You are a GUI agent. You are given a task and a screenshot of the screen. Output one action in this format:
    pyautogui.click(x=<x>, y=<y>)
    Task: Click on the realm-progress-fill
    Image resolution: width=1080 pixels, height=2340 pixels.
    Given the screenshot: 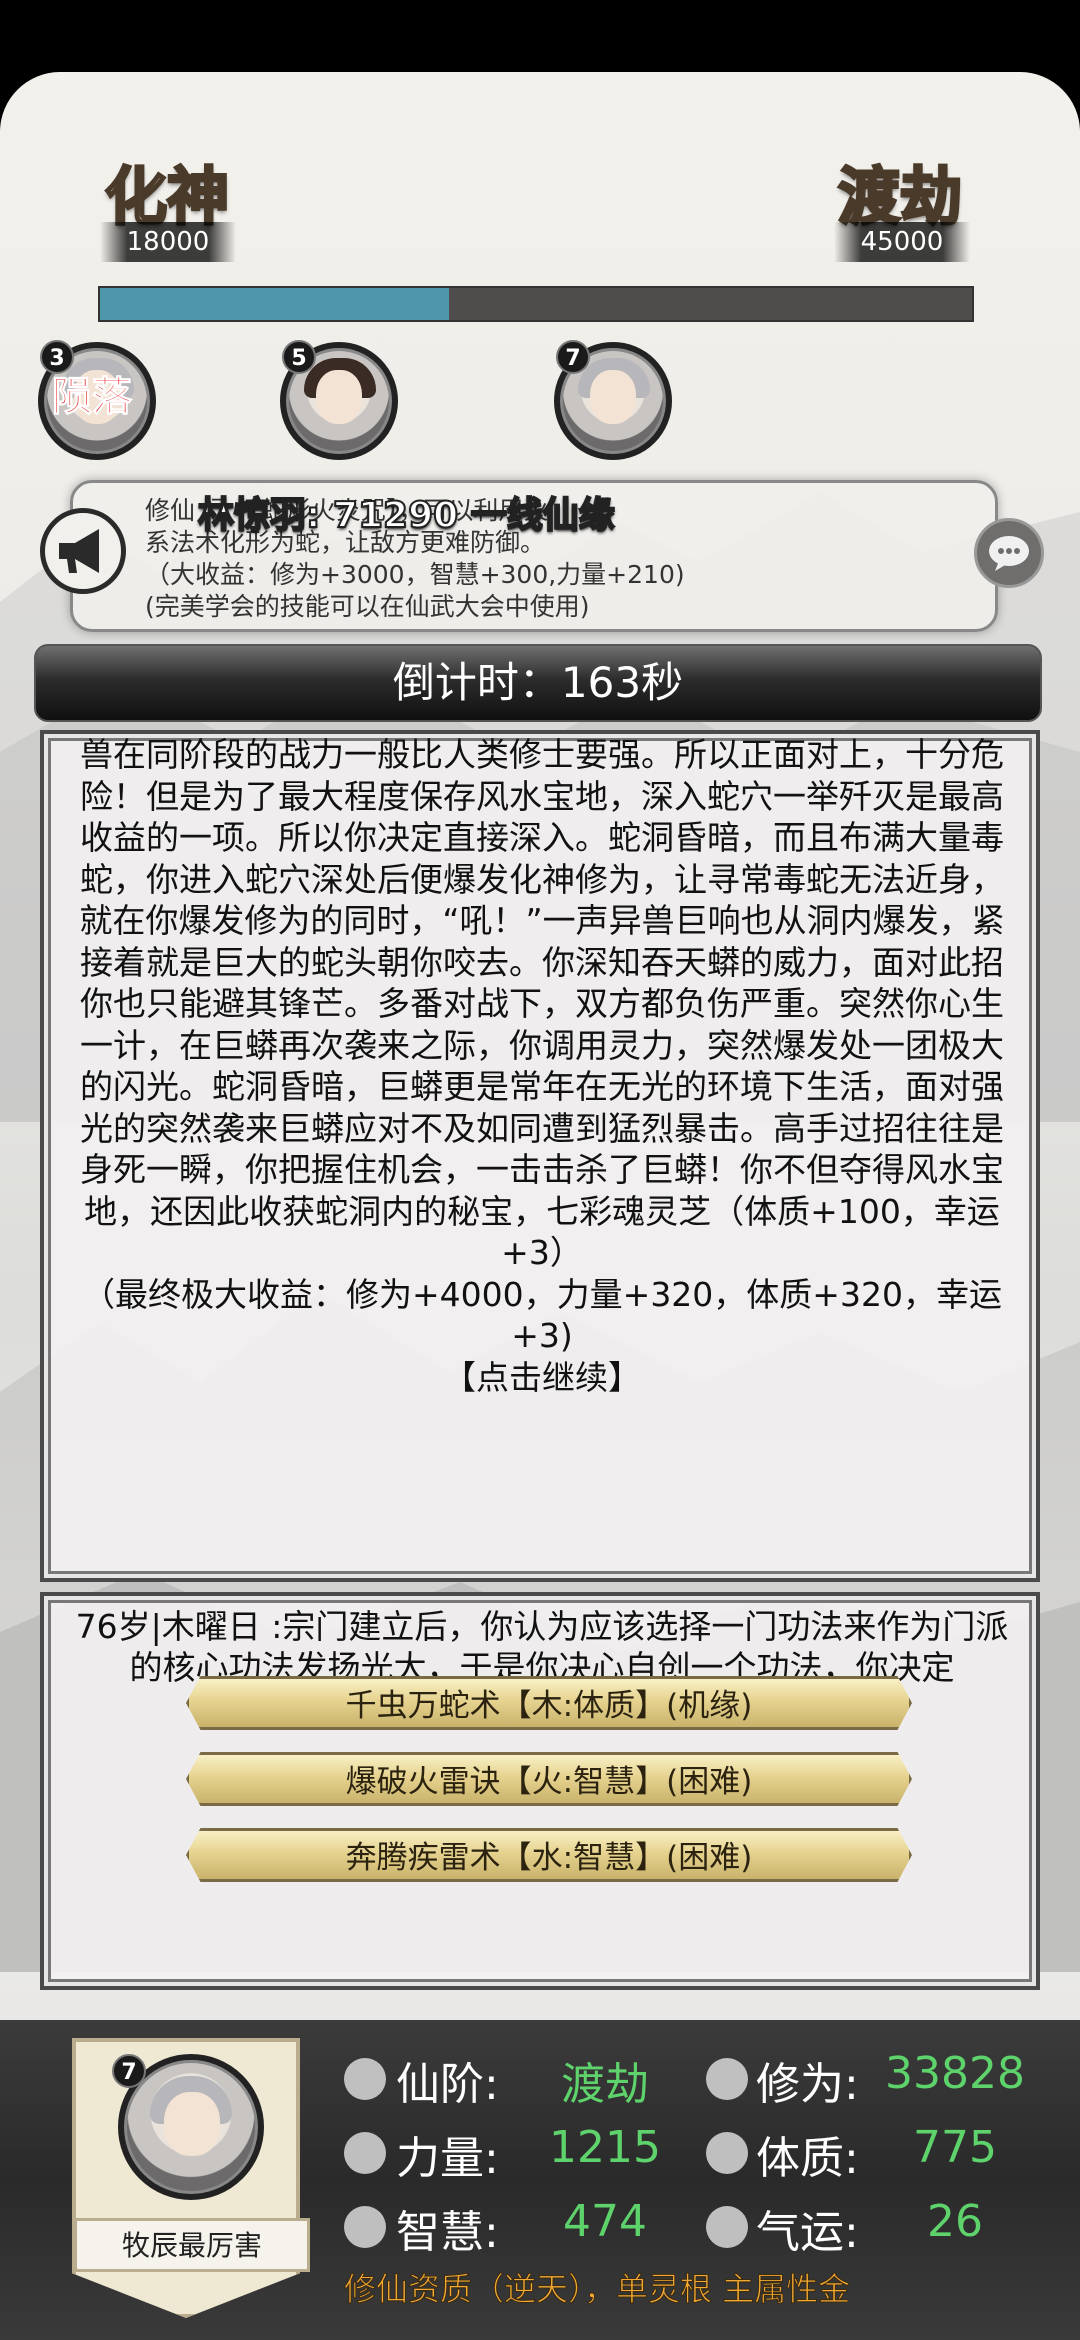 What is the action you would take?
    pyautogui.click(x=274, y=304)
    